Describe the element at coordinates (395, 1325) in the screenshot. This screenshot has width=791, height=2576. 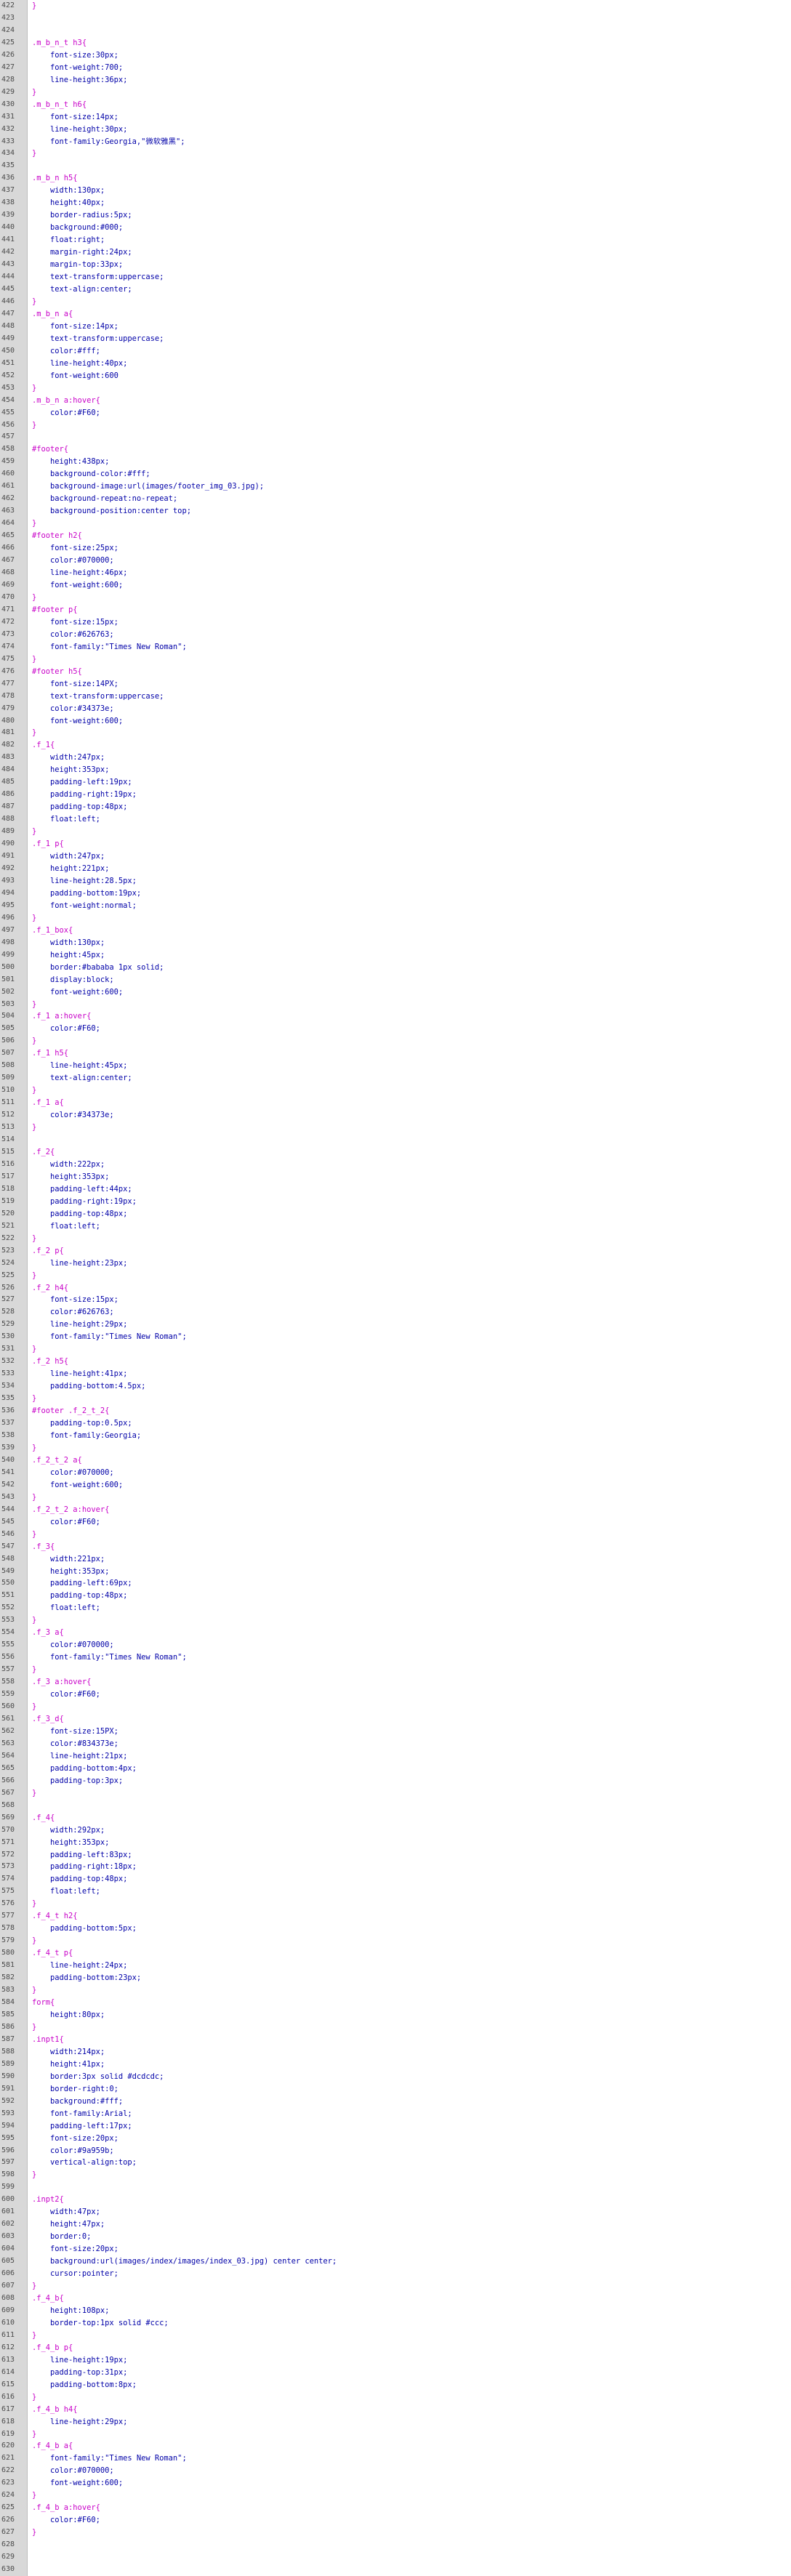
I see `code-line: 529 line-height:29px;` at that location.